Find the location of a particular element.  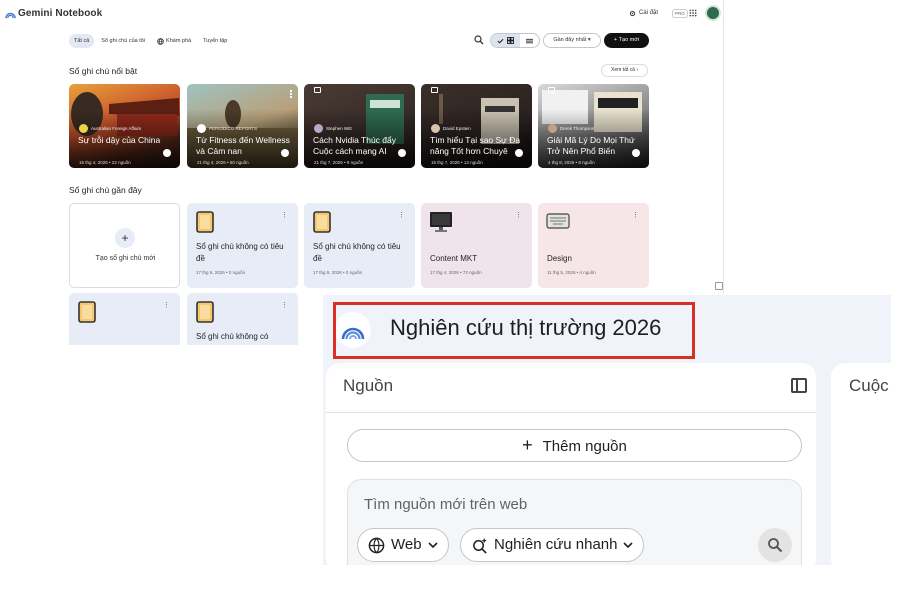

collapse-panel-icon is located at coordinates (799, 385).